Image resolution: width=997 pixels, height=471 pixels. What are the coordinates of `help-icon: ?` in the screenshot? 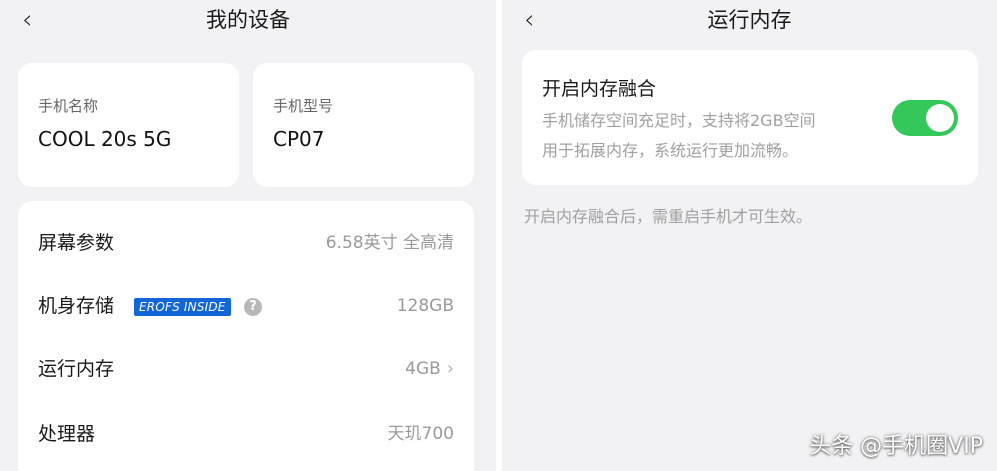 It's located at (253, 307).